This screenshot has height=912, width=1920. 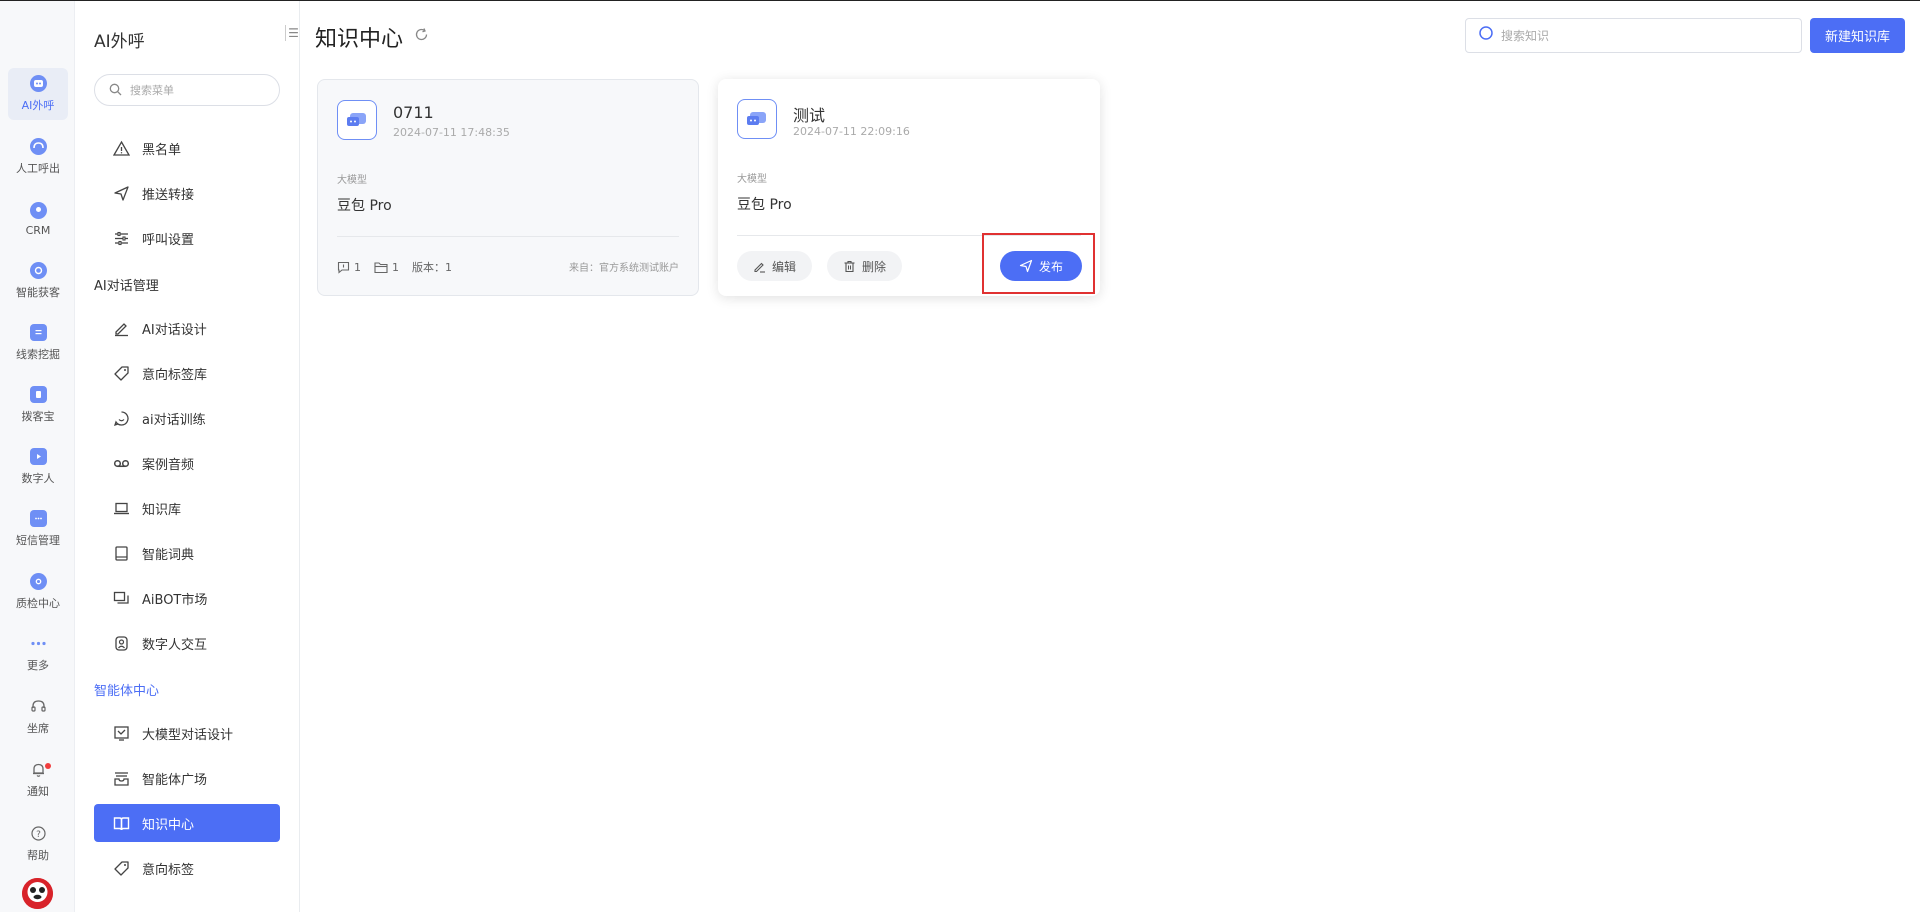 I want to click on card-model-label: 大模型, so click(x=752, y=179).